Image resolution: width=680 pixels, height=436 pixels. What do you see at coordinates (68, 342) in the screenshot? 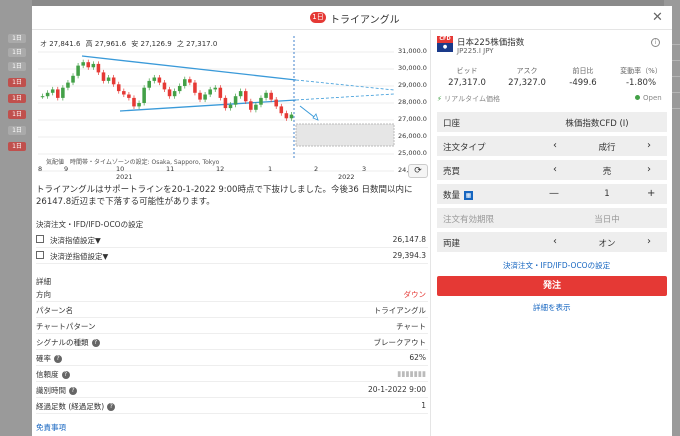
I see `detail-label: シグナルの種類?` at bounding box center [68, 342].